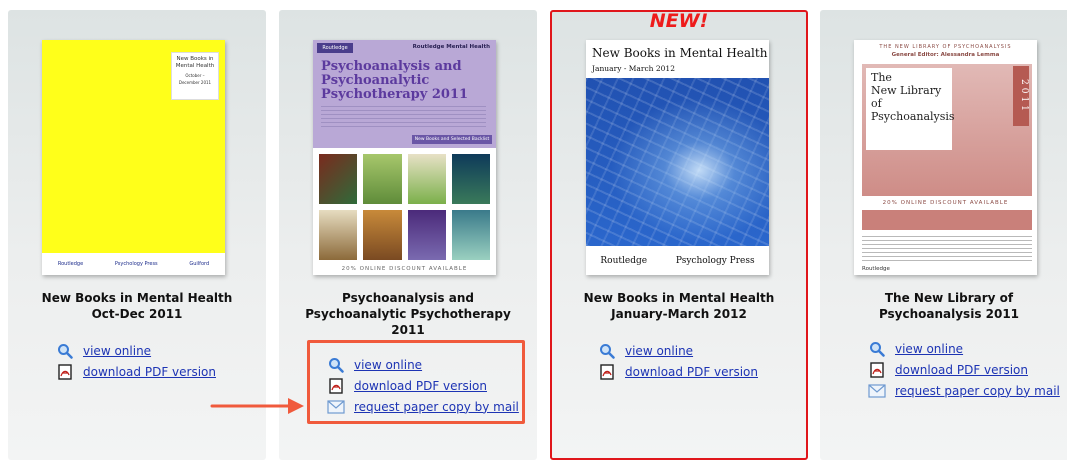  Describe the element at coordinates (1021, 96) in the screenshot. I see `cover-year: 2011` at that location.